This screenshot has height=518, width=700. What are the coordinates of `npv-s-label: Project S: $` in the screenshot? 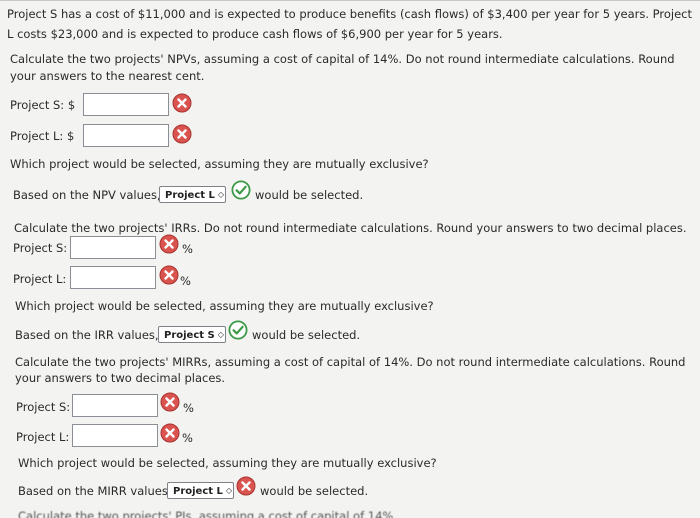 It's located at (43, 105).